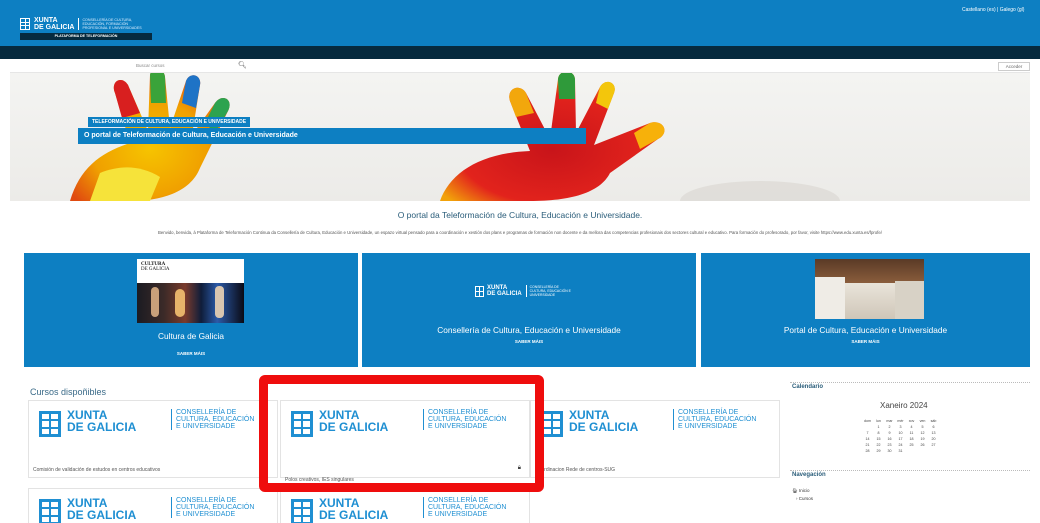 The width and height of the screenshot is (1040, 523). I want to click on calendar-title: Calendario, so click(808, 387).